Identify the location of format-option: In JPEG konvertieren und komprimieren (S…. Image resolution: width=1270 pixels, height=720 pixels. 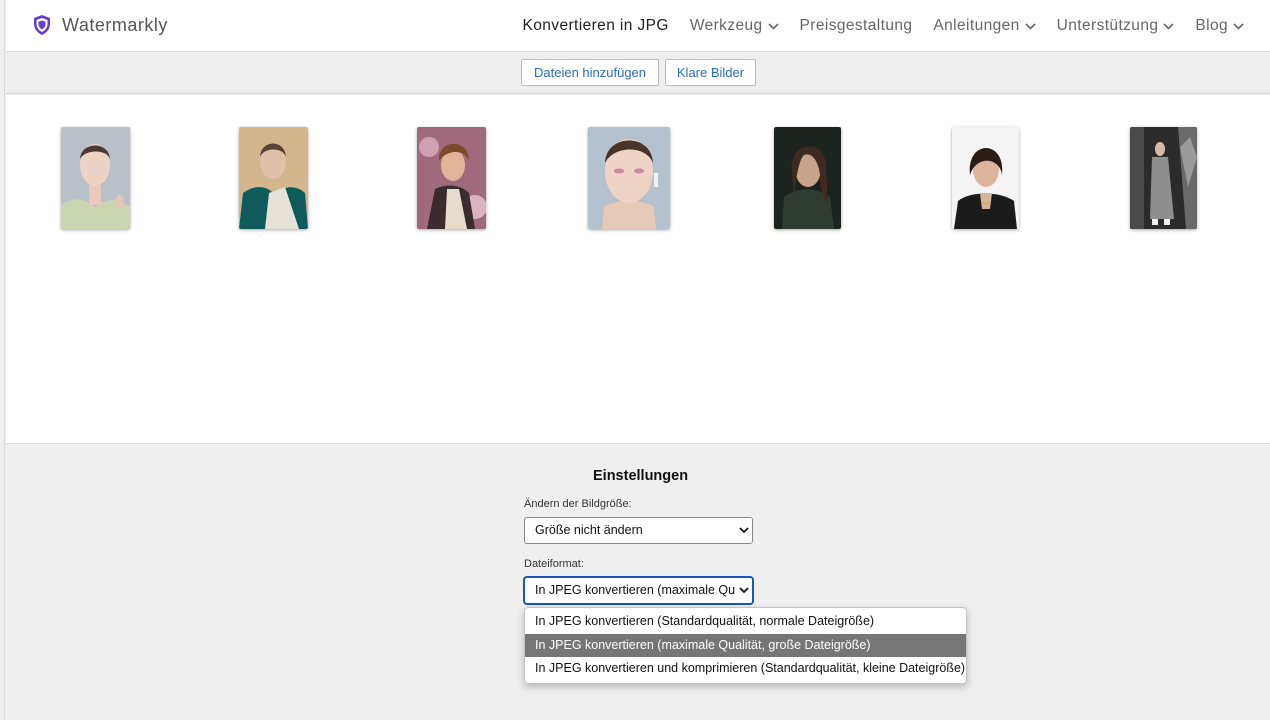
(745, 669).